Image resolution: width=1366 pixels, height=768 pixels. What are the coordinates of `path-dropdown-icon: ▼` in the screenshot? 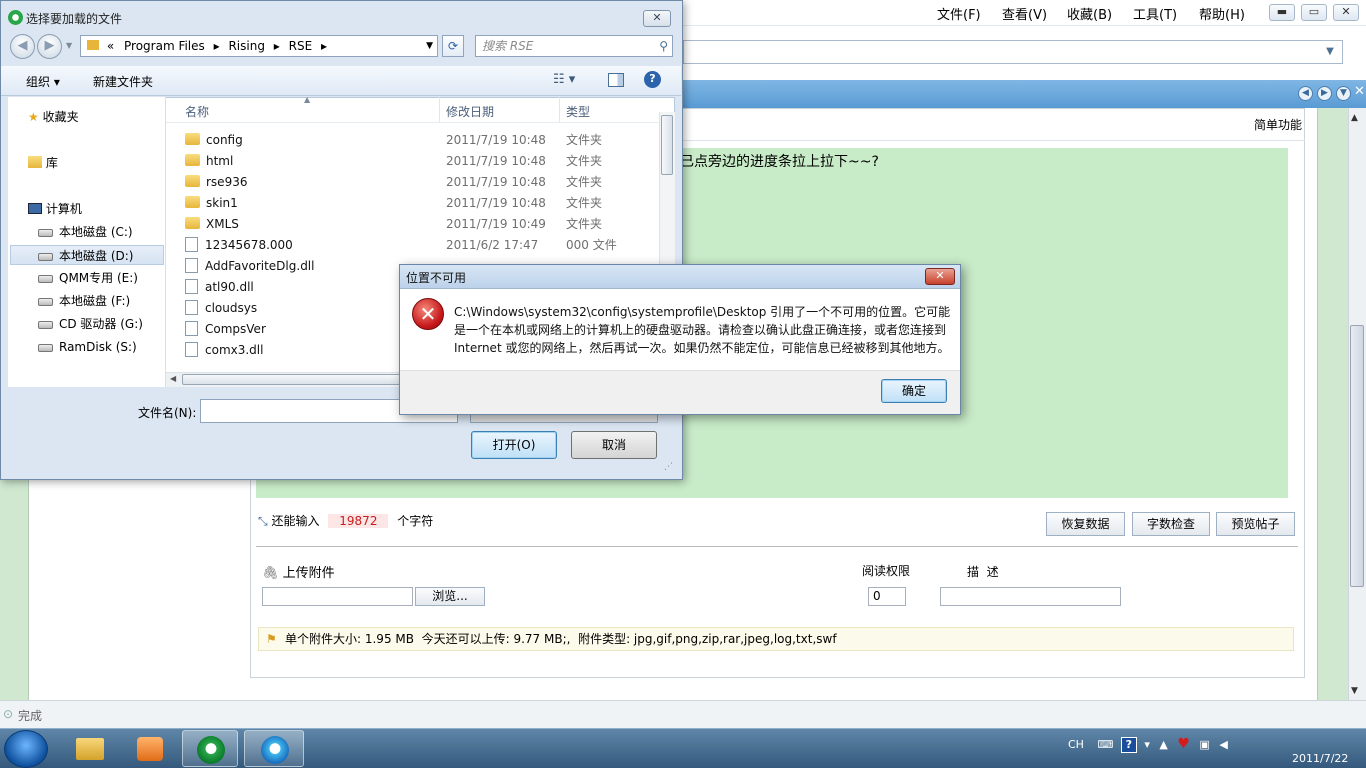 It's located at (429, 46).